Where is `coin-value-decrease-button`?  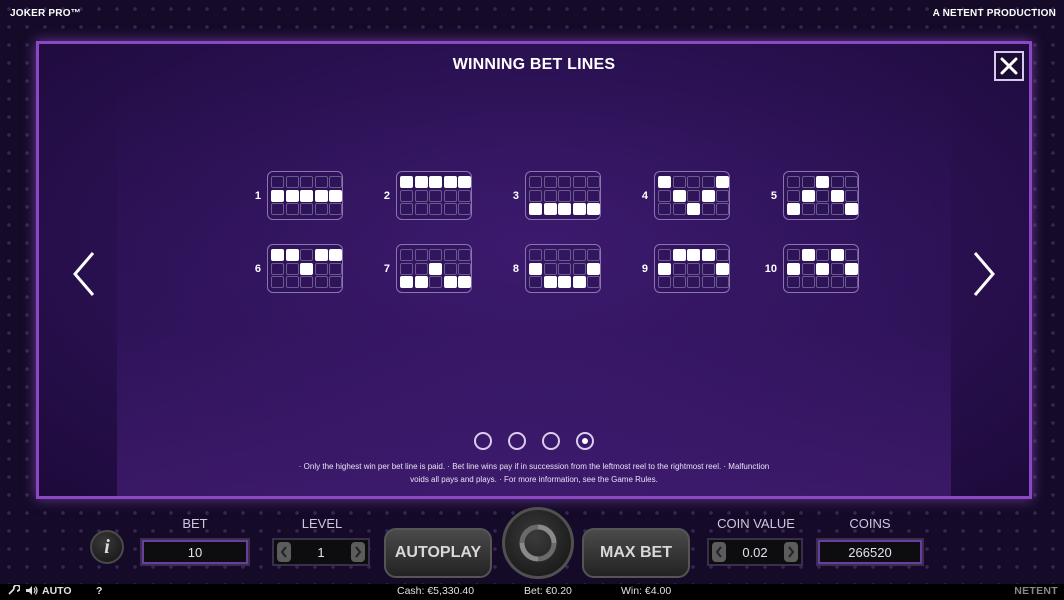 coin-value-decrease-button is located at coordinates (719, 552).